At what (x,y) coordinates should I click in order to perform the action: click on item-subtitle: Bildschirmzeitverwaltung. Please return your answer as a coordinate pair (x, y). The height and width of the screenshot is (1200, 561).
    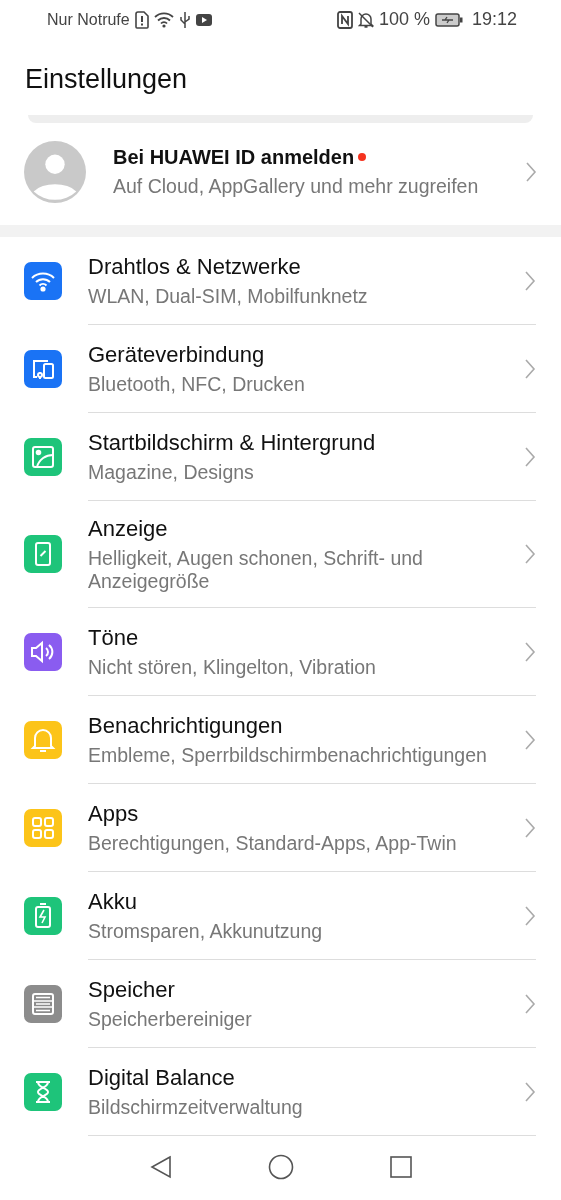
    Looking at the image, I should click on (196, 1107).